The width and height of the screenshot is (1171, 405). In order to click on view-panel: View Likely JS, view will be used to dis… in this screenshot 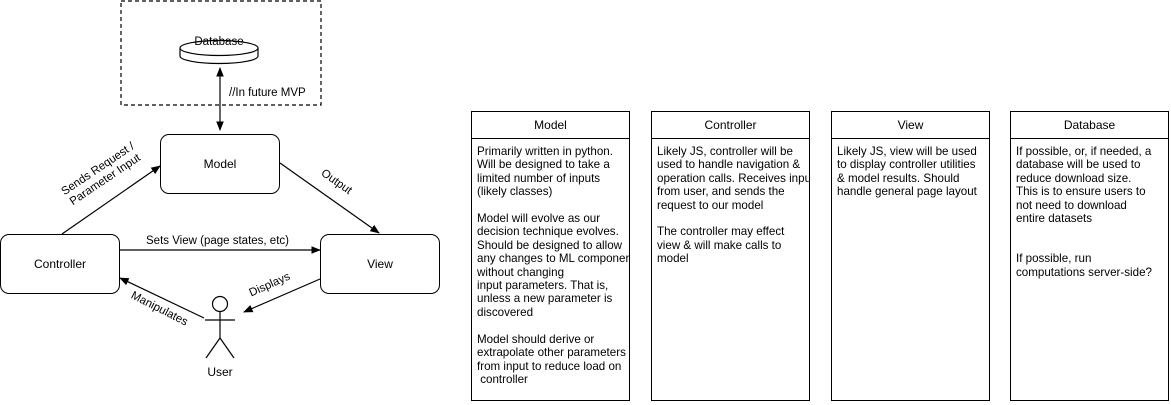, I will do `click(910, 256)`.